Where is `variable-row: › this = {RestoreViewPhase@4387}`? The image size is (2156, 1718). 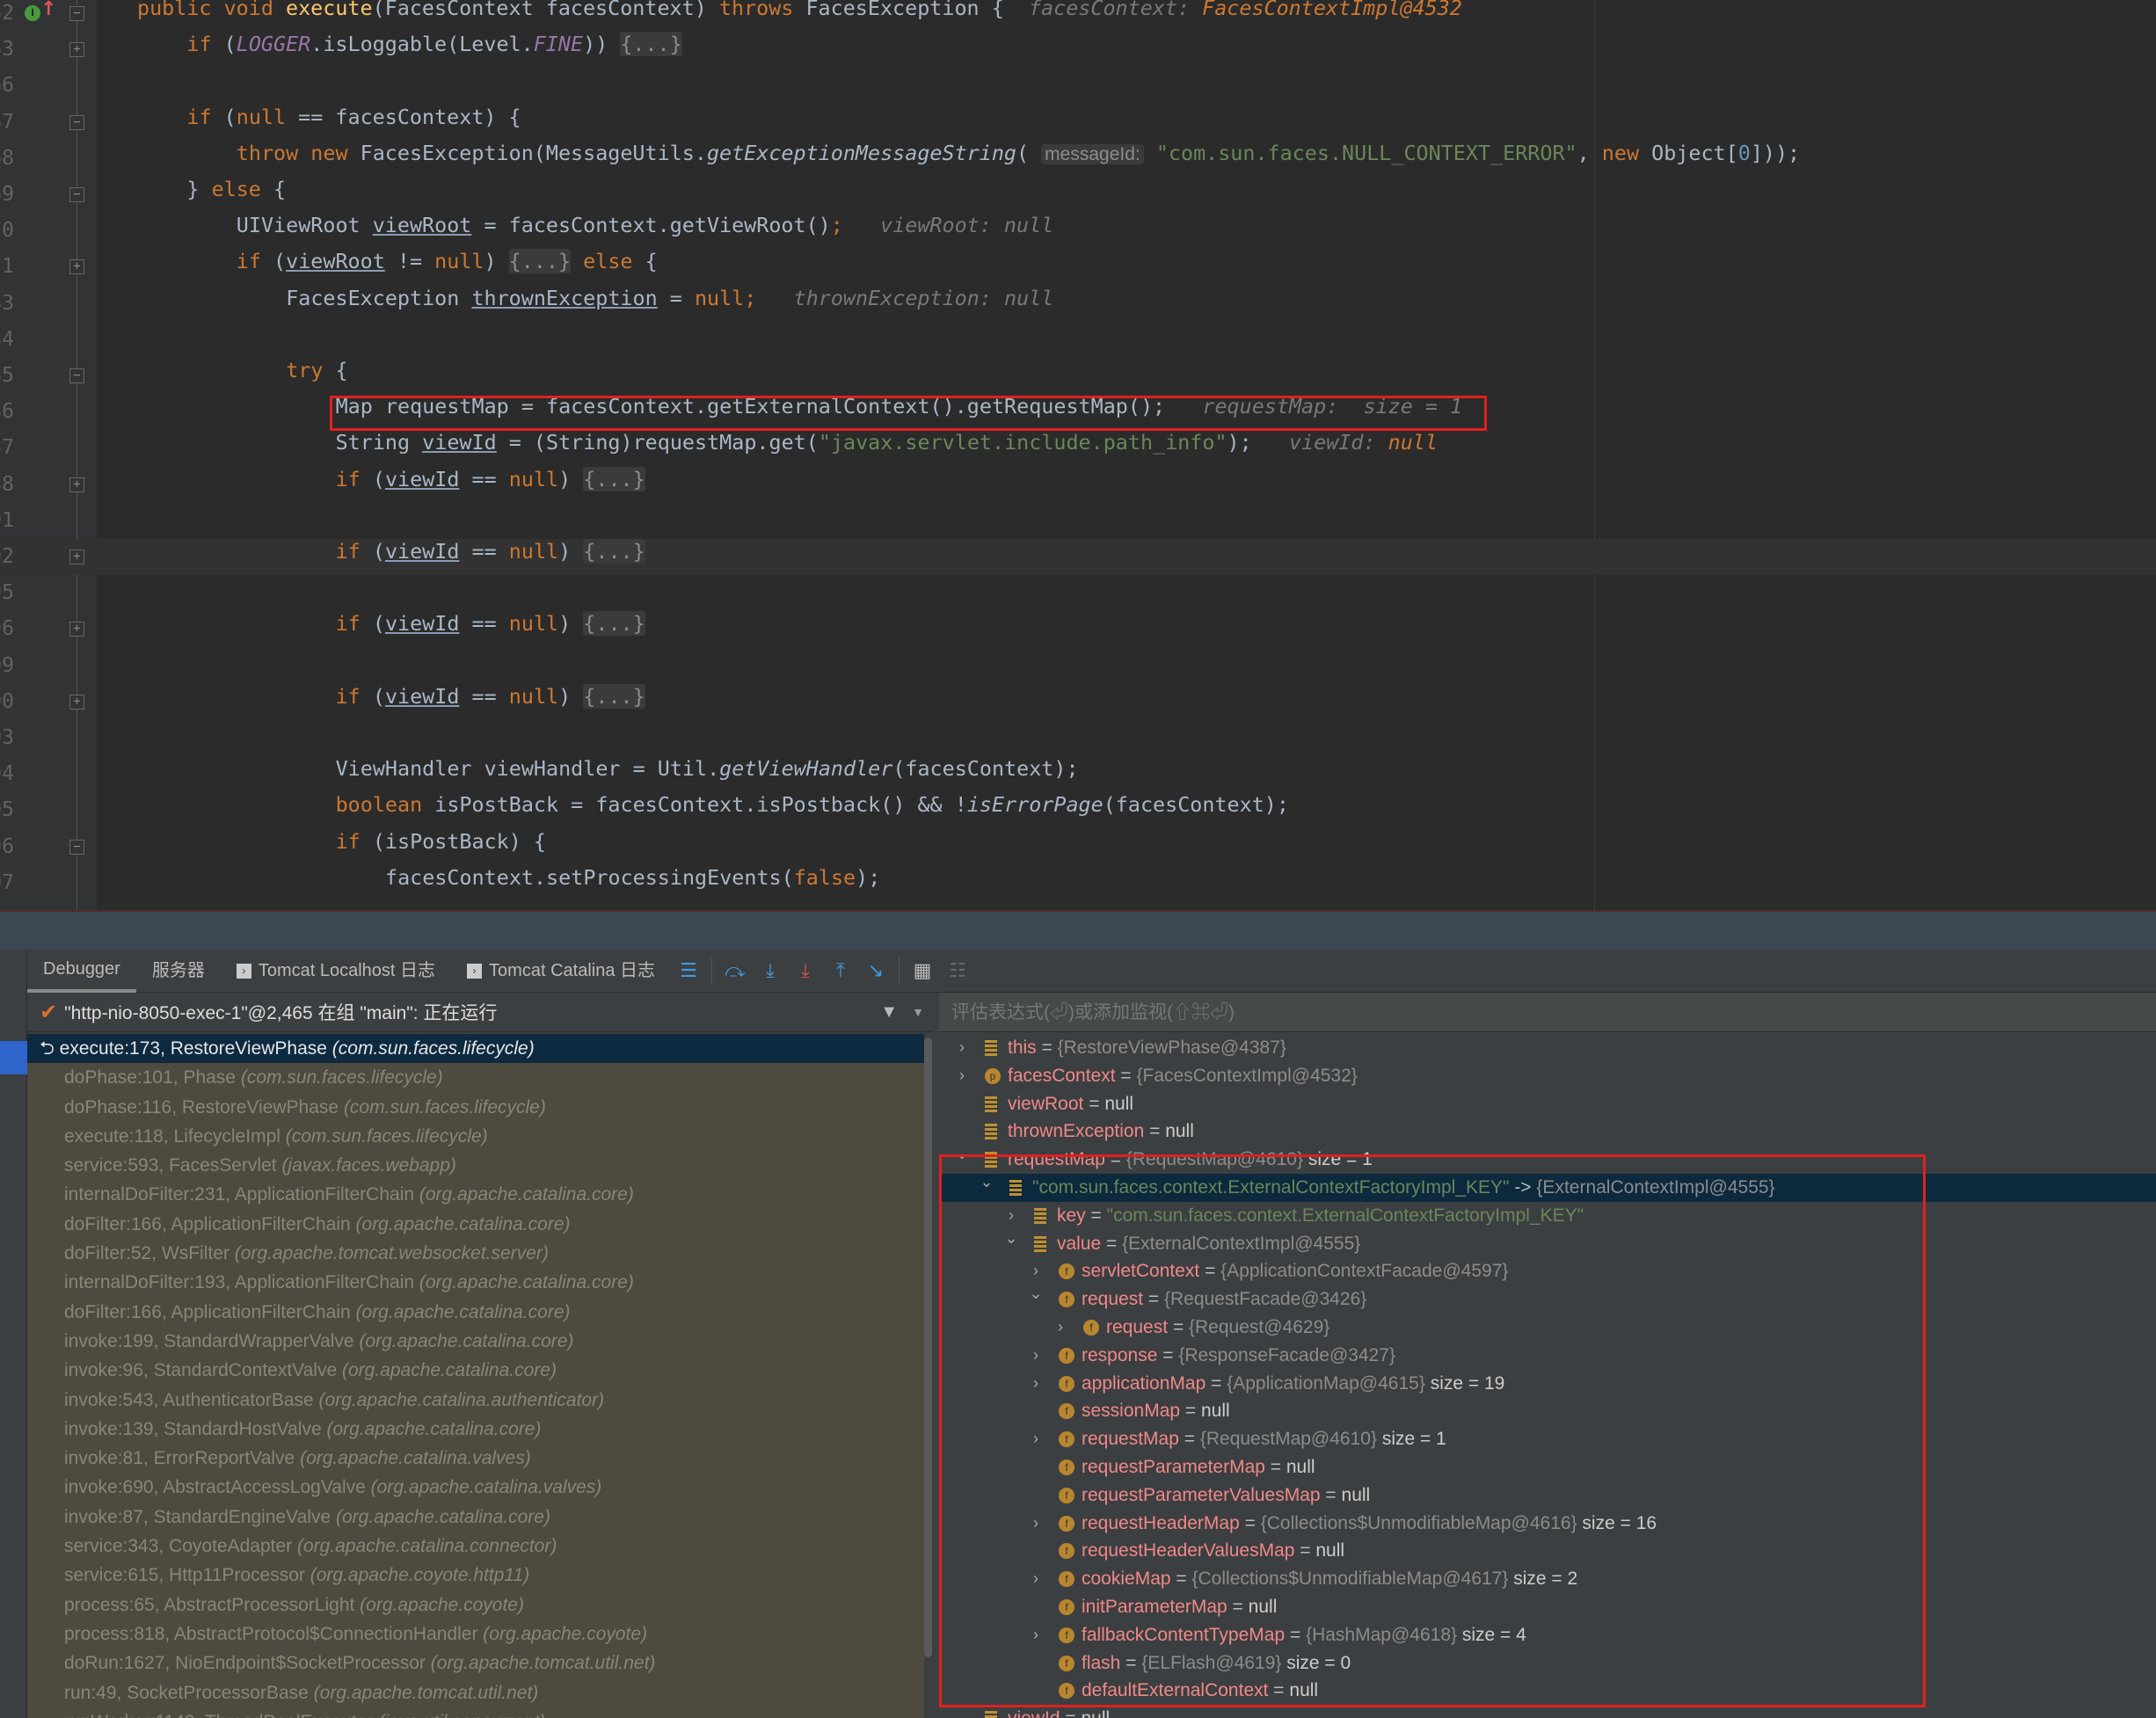 variable-row: › this = {RestoreViewPhase@4387} is located at coordinates (1547, 1048).